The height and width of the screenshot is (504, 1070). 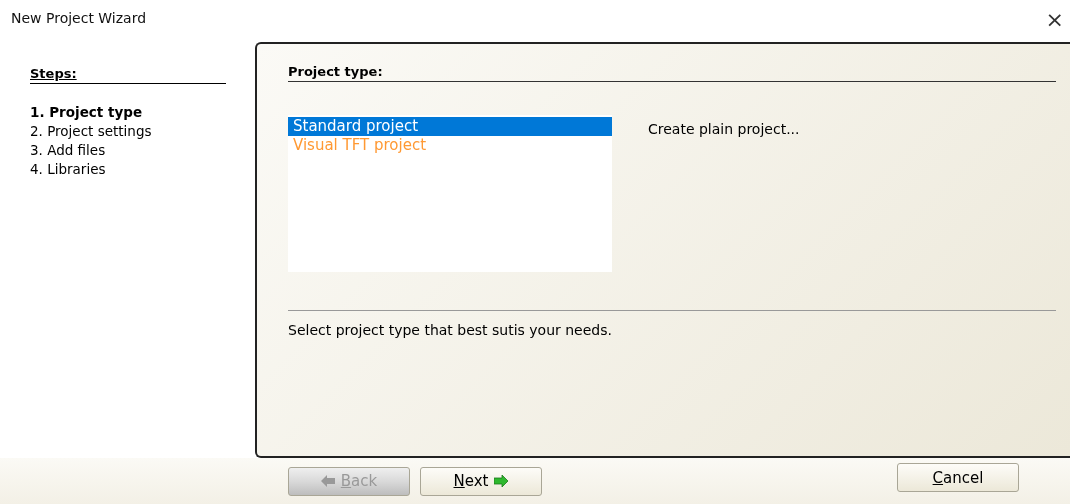 What do you see at coordinates (79, 18) in the screenshot?
I see `window-title: New Project Wizard` at bounding box center [79, 18].